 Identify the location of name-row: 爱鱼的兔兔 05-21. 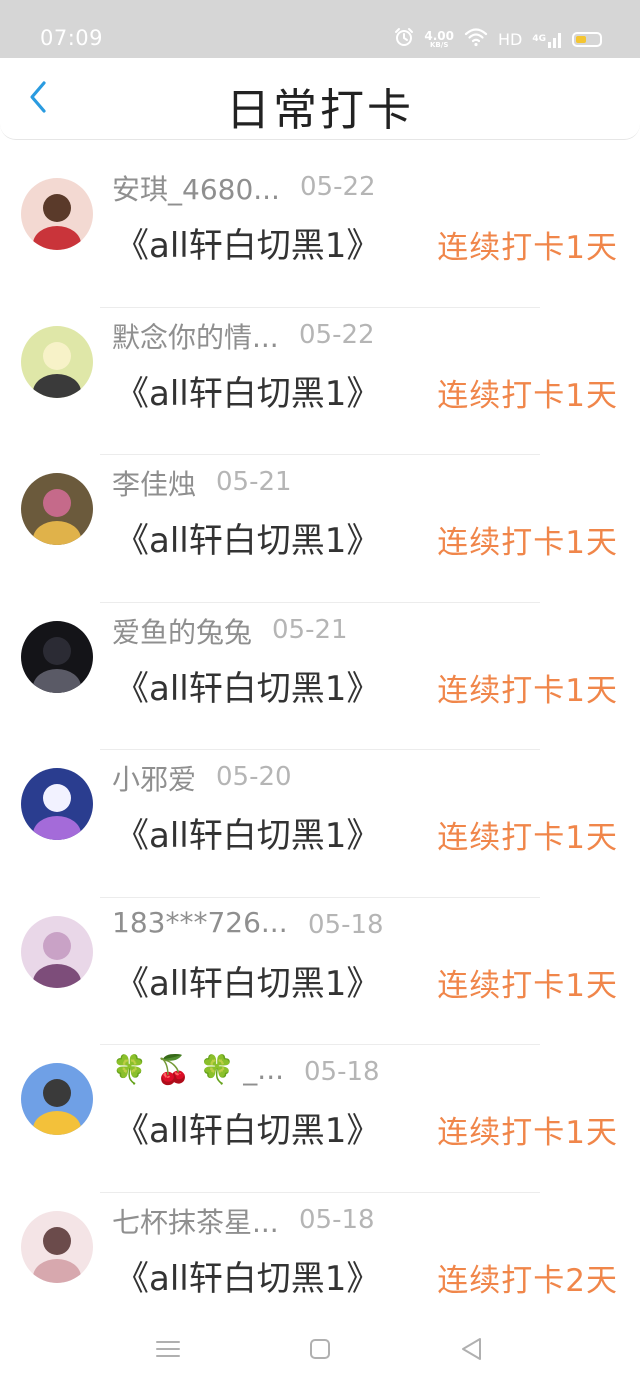
(322, 631).